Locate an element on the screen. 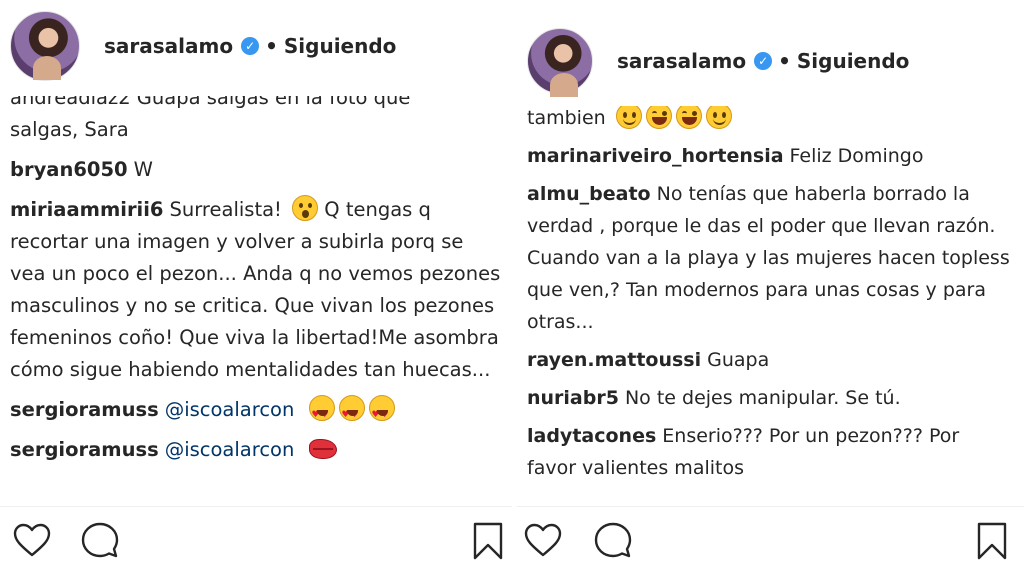 This screenshot has width=1024, height=576. list-item: salgas, Sara is located at coordinates (256, 130).